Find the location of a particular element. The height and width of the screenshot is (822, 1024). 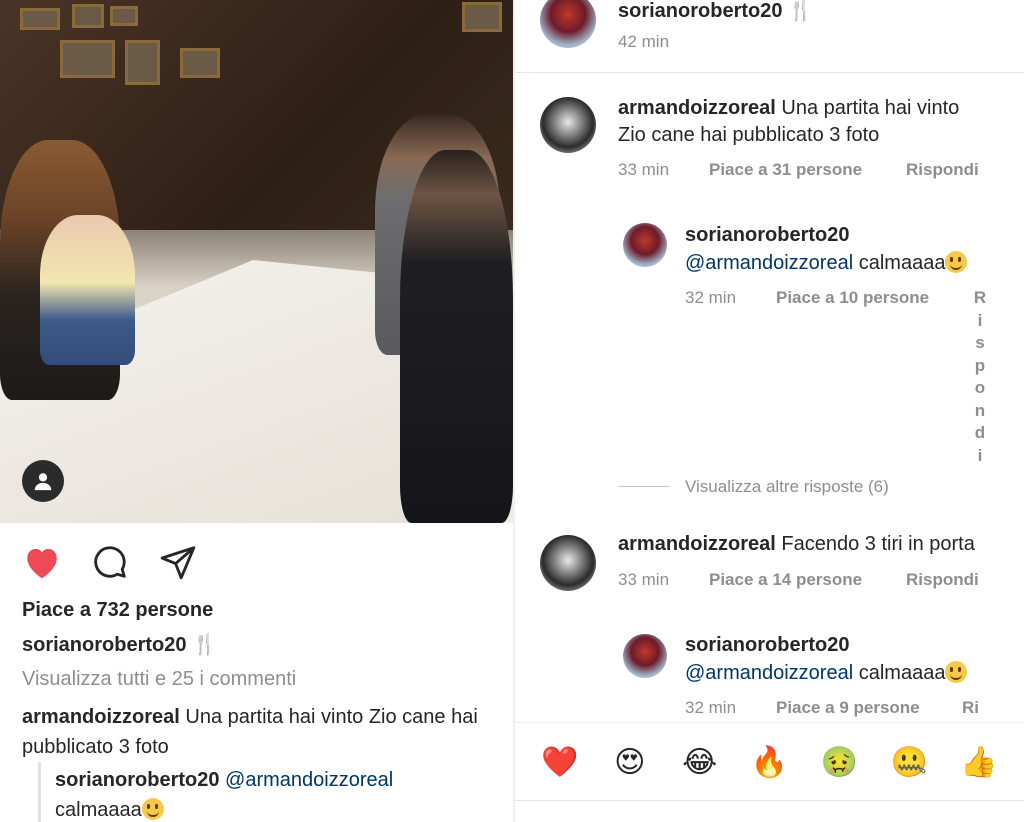

like-count-label: Piace a 9 persone is located at coordinates (848, 707).